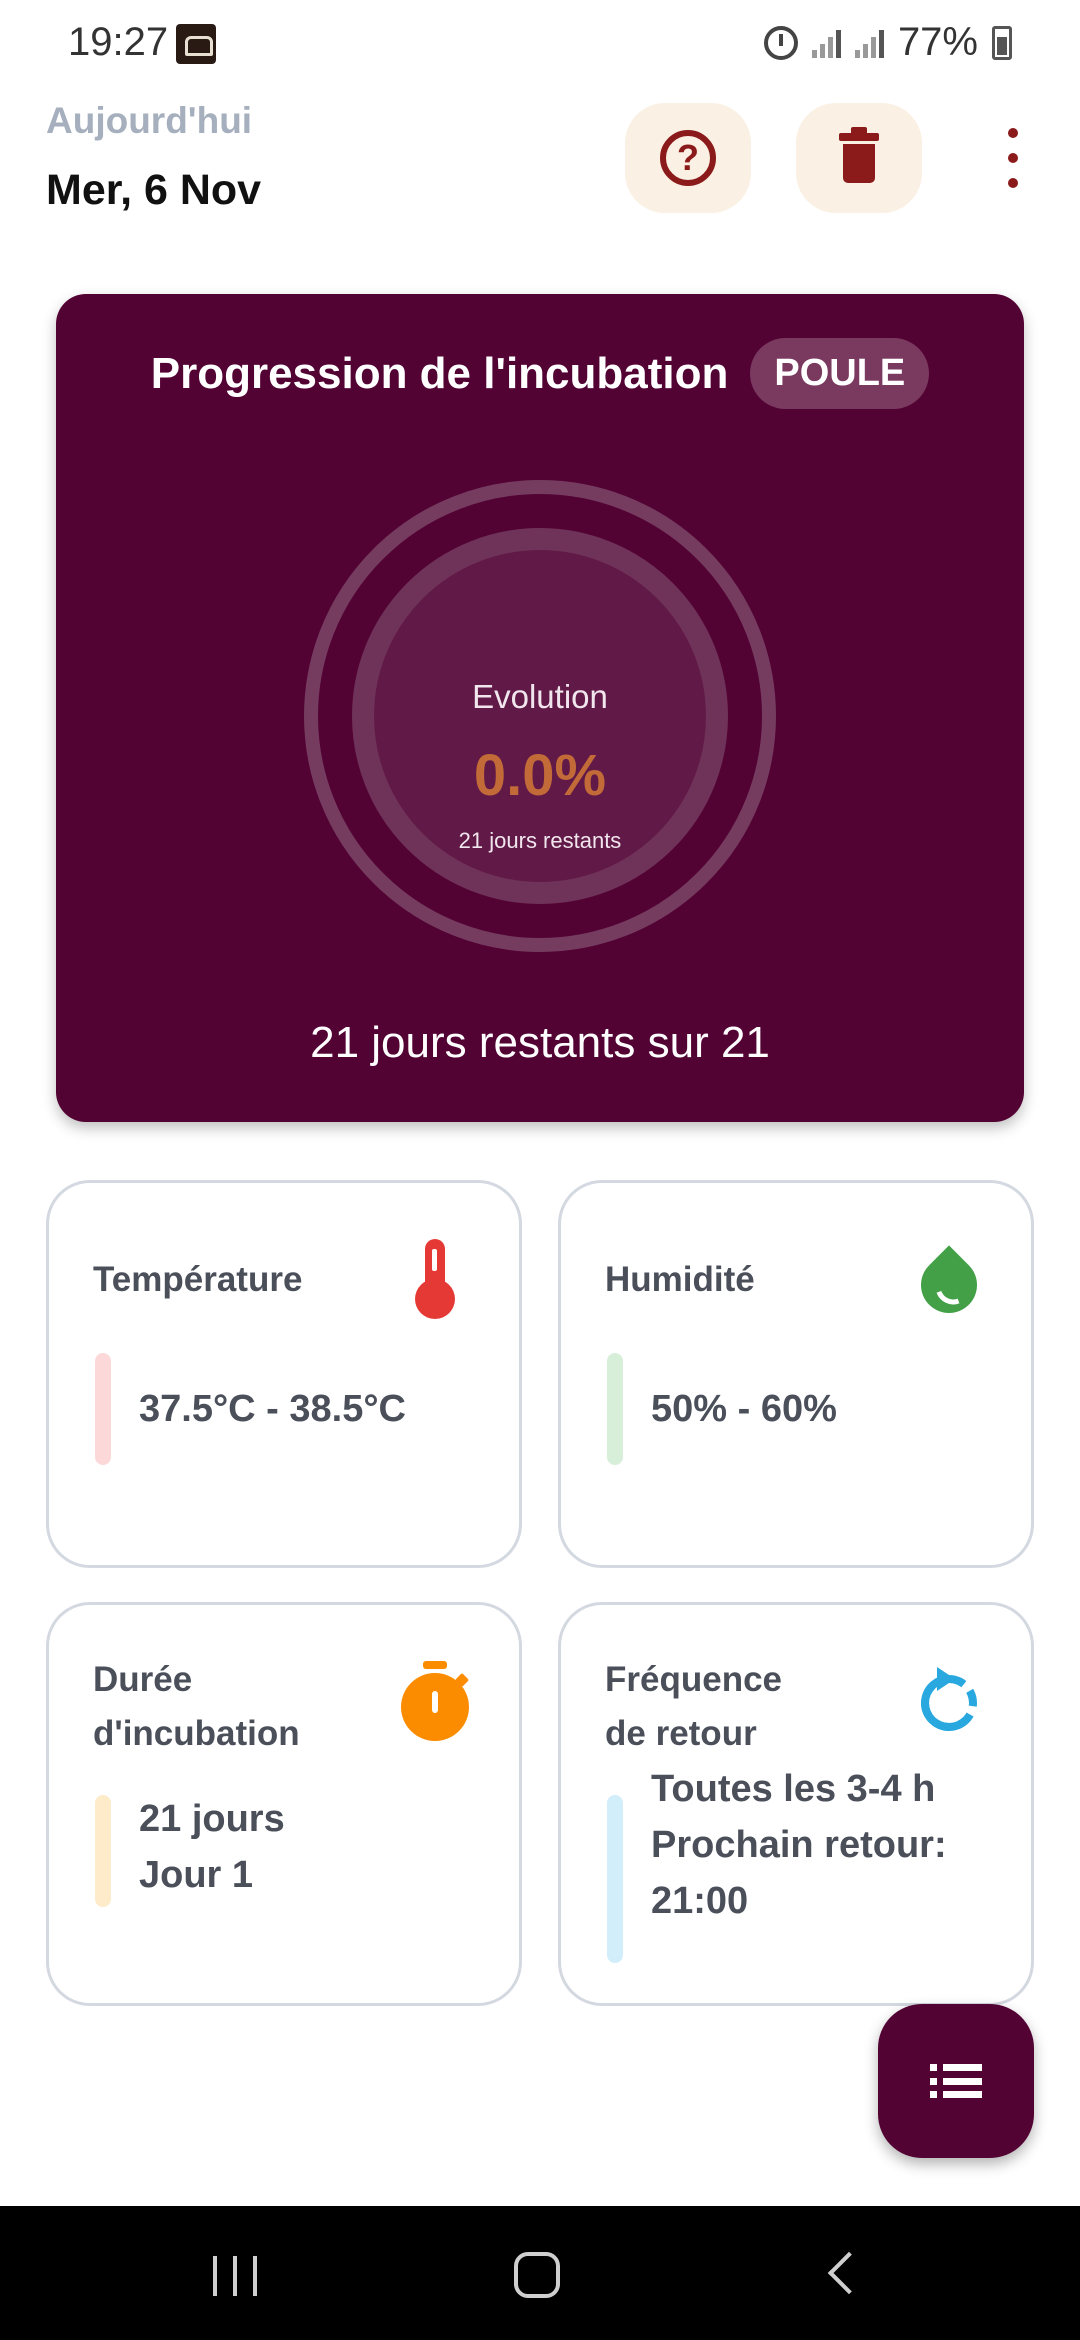 This screenshot has width=1080, height=2340. Describe the element at coordinates (615, 1879) in the screenshot. I see `frequency-accent-bar` at that location.